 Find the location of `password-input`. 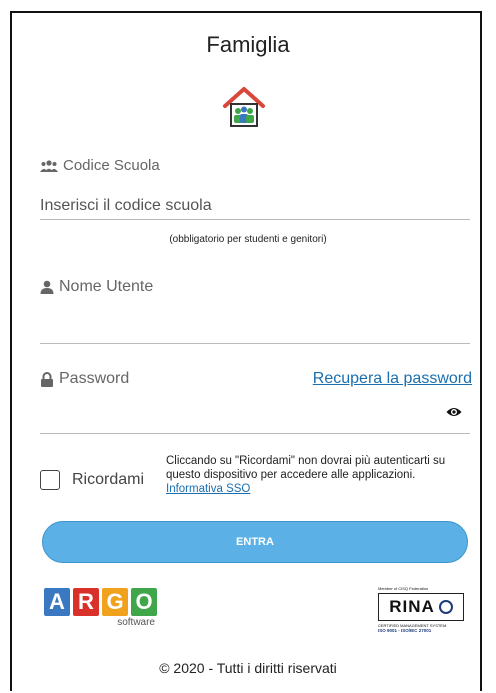

password-input is located at coordinates (255, 420).